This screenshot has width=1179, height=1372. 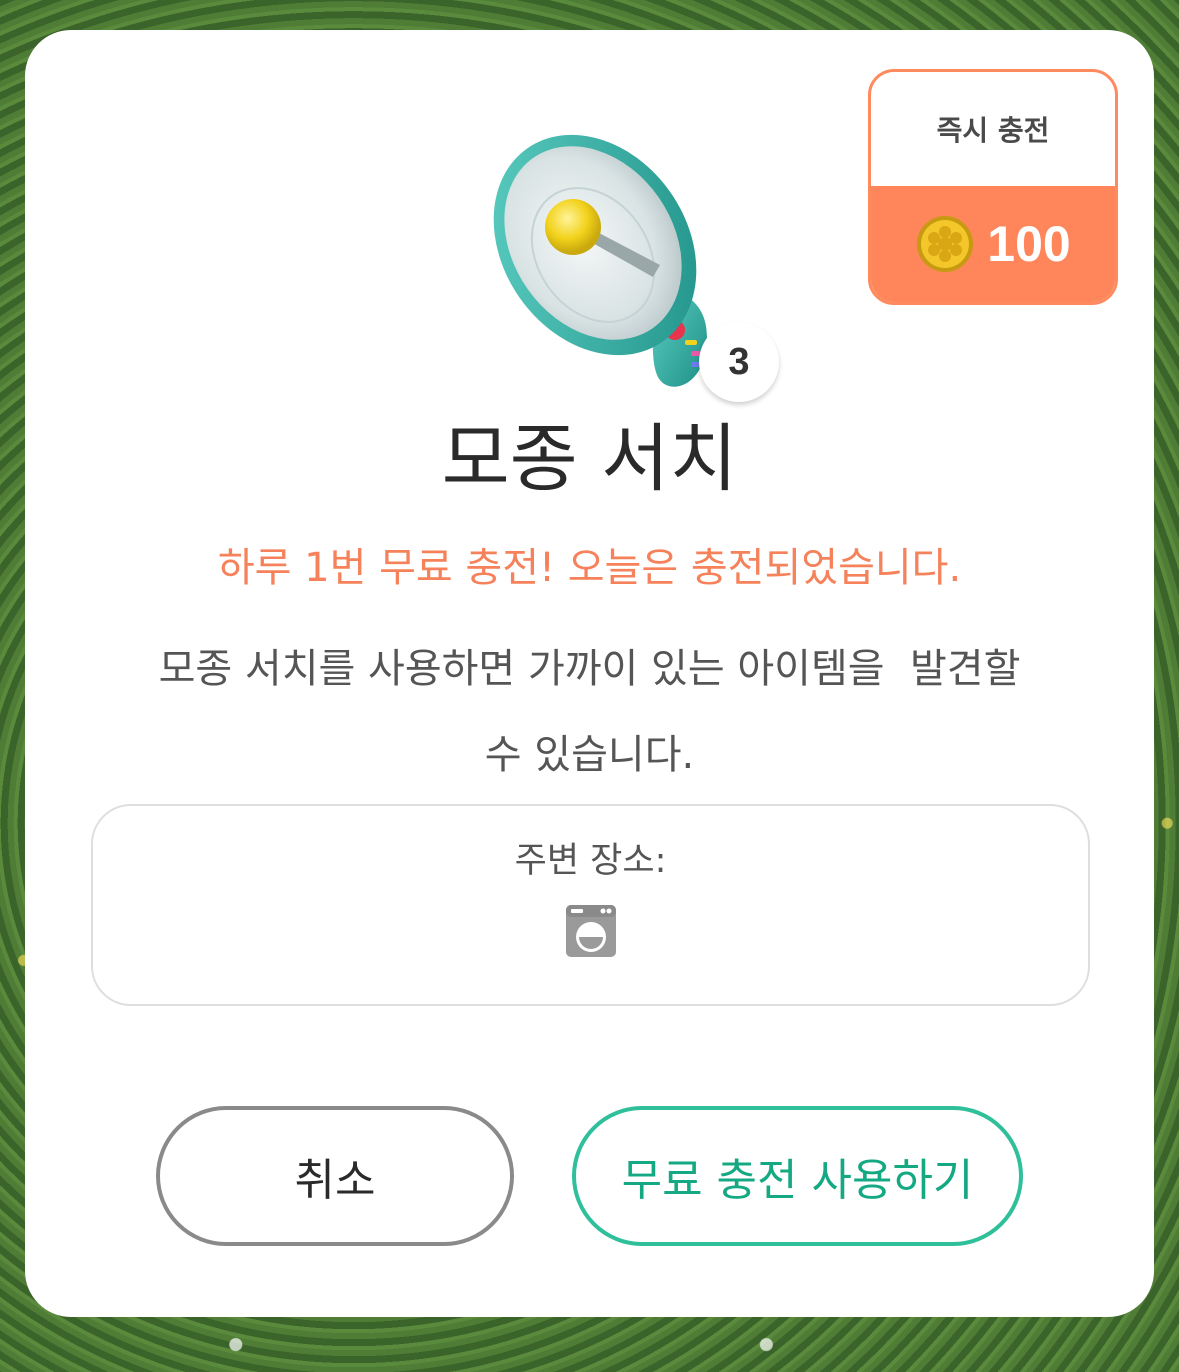 What do you see at coordinates (993, 130) in the screenshot?
I see `instant-charge-label: 즉시 충전` at bounding box center [993, 130].